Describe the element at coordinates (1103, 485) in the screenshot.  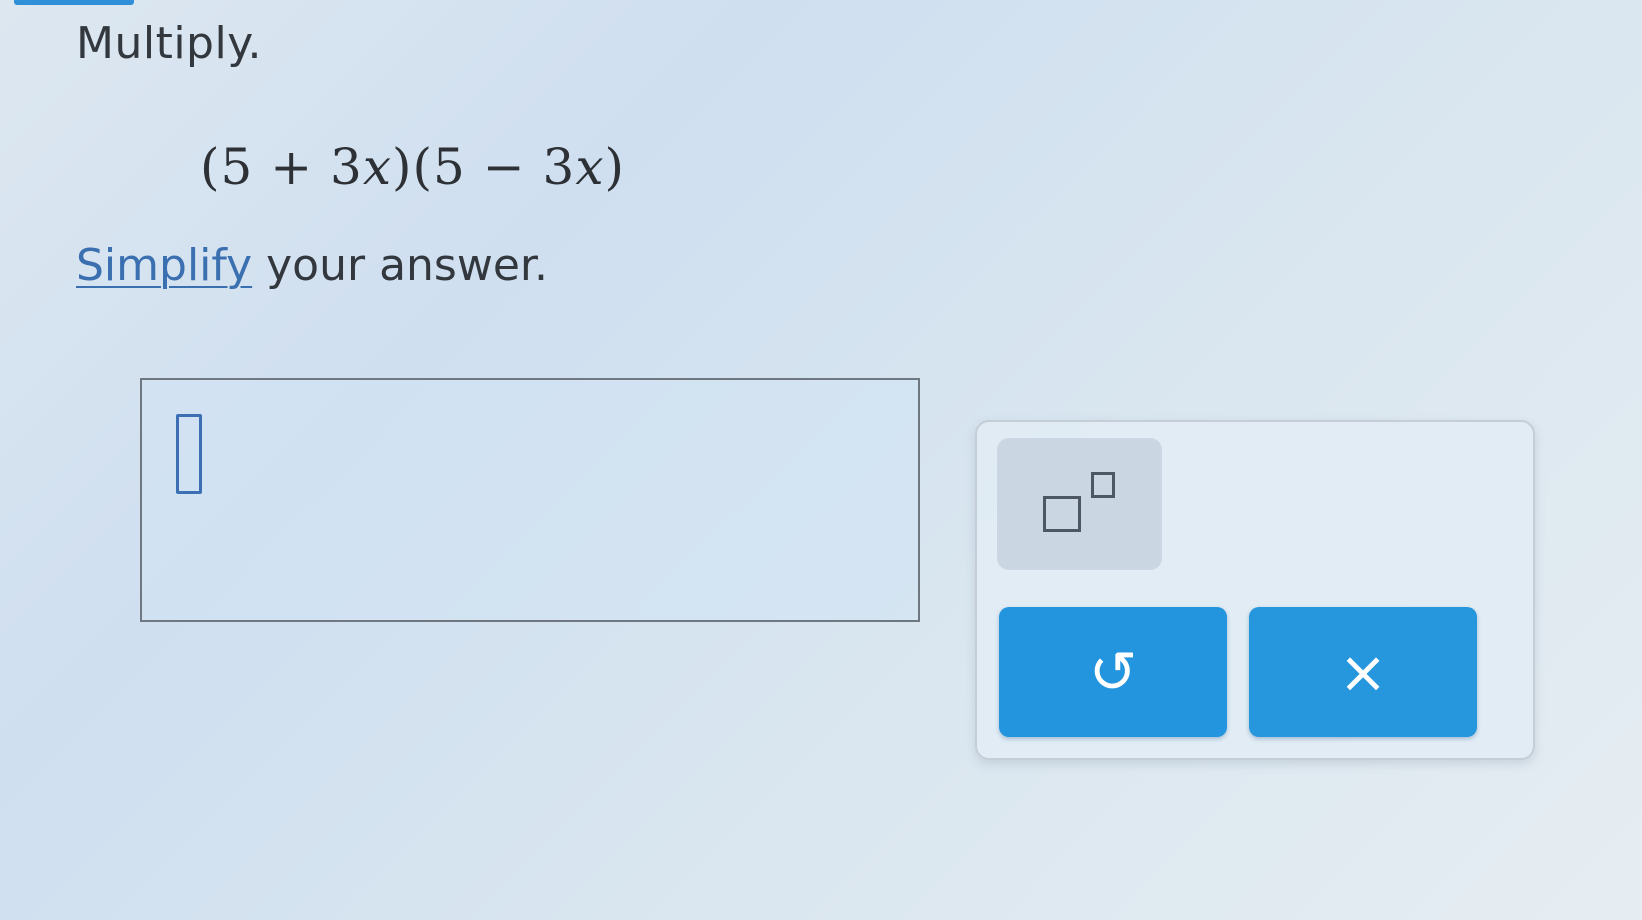
I see `superscript-box-icon` at that location.